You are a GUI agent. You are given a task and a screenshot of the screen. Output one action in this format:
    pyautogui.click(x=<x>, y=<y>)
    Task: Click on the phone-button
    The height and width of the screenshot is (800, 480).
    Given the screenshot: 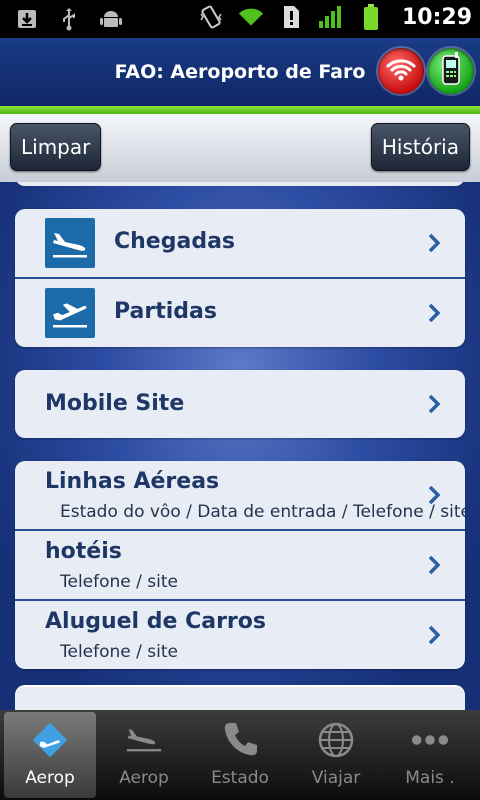 What is the action you would take?
    pyautogui.click(x=451, y=71)
    